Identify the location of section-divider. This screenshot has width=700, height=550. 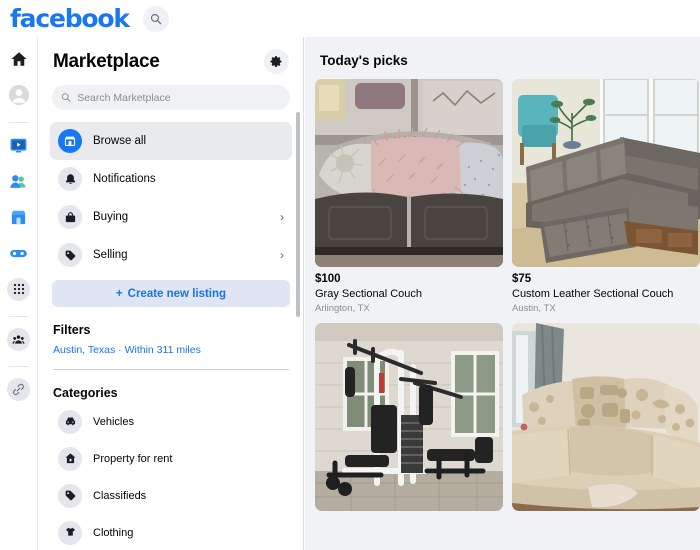
(171, 369).